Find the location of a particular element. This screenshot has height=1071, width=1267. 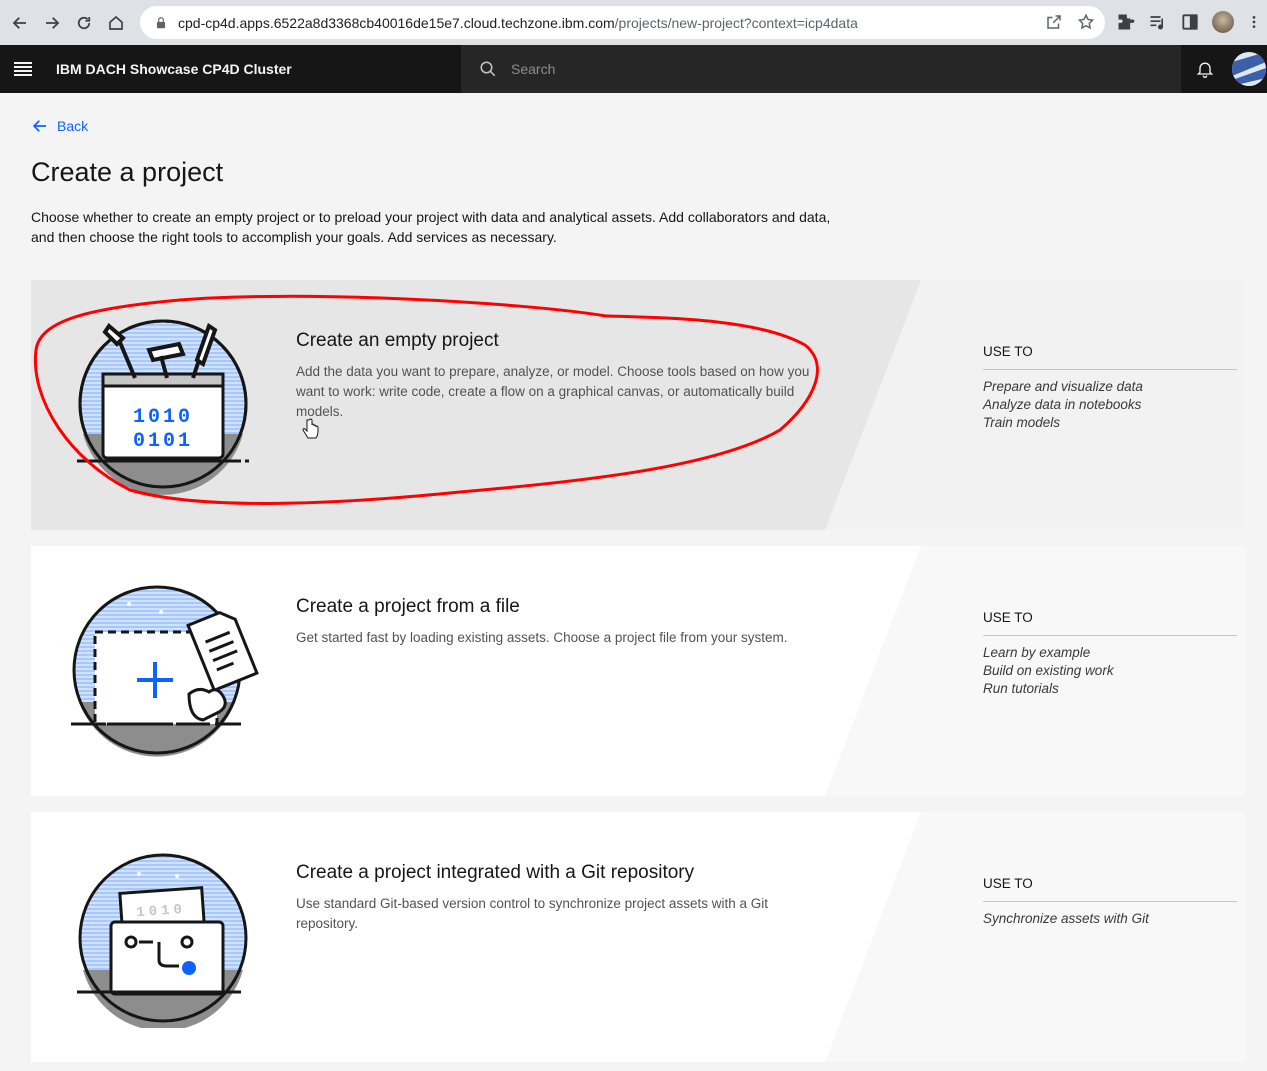

notifications-bell-icon is located at coordinates (1205, 69).